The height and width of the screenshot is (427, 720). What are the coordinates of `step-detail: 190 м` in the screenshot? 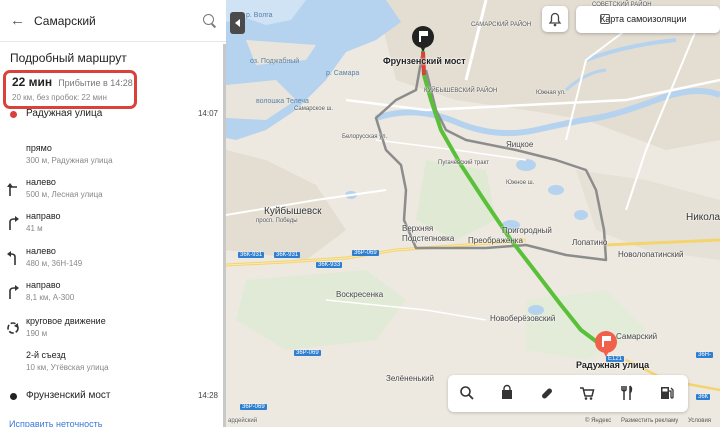 It's located at (37, 333).